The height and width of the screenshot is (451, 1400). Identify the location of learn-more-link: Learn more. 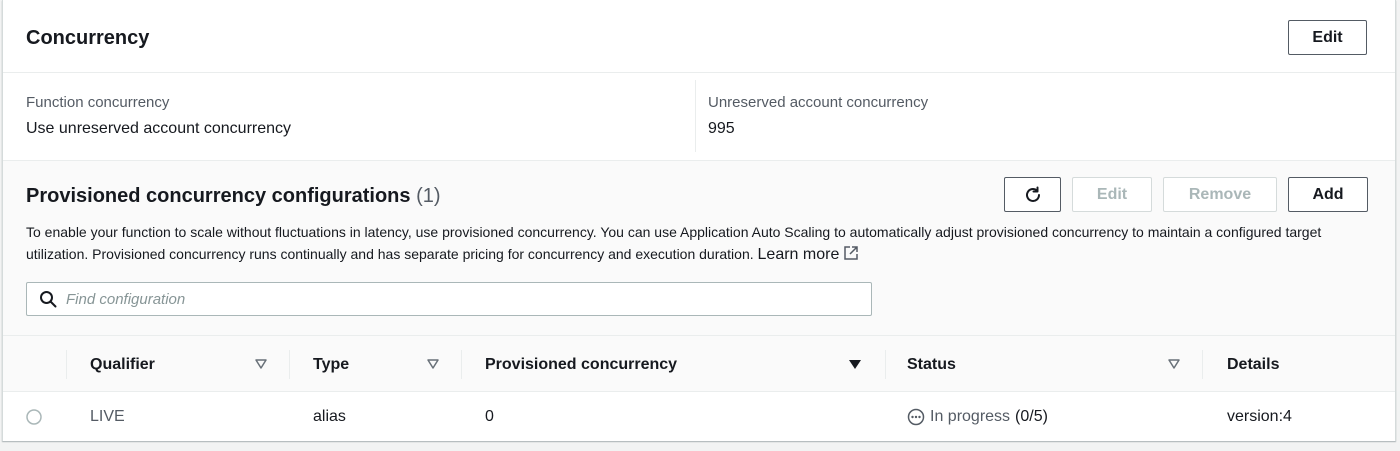
(799, 254).